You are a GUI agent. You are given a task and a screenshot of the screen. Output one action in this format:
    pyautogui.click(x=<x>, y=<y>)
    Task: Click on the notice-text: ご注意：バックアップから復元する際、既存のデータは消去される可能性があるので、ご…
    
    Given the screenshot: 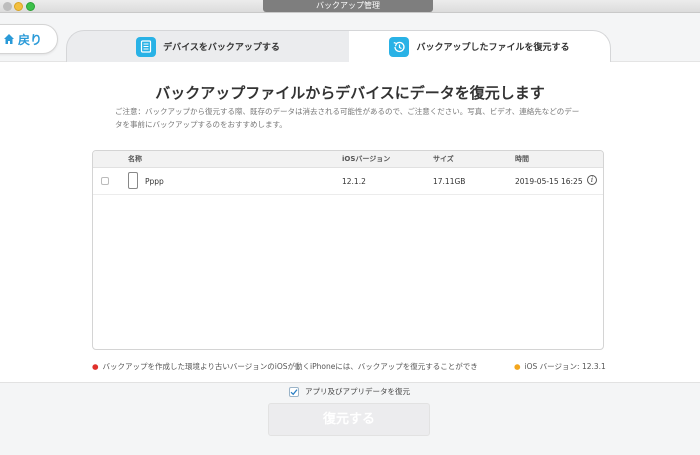 What is the action you would take?
    pyautogui.click(x=347, y=118)
    